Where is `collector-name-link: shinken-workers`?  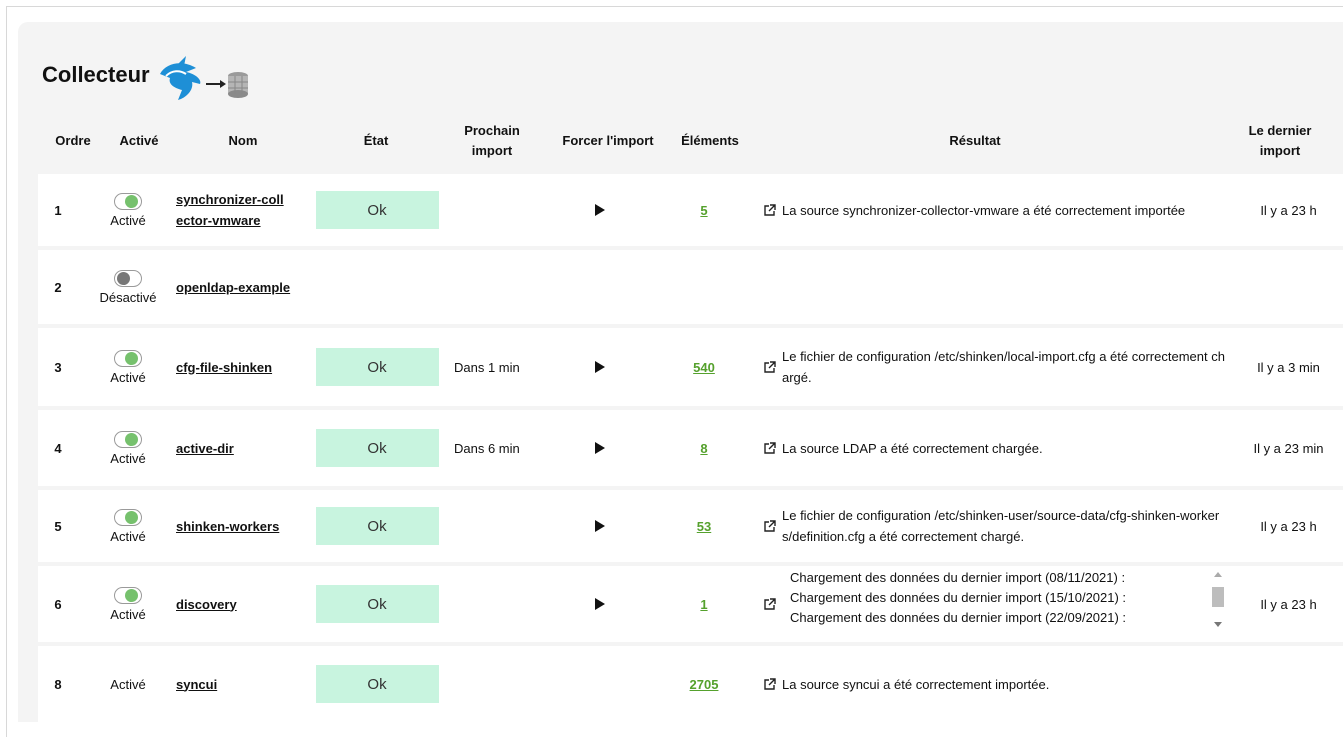
collector-name-link: shinken-workers is located at coordinates (227, 526).